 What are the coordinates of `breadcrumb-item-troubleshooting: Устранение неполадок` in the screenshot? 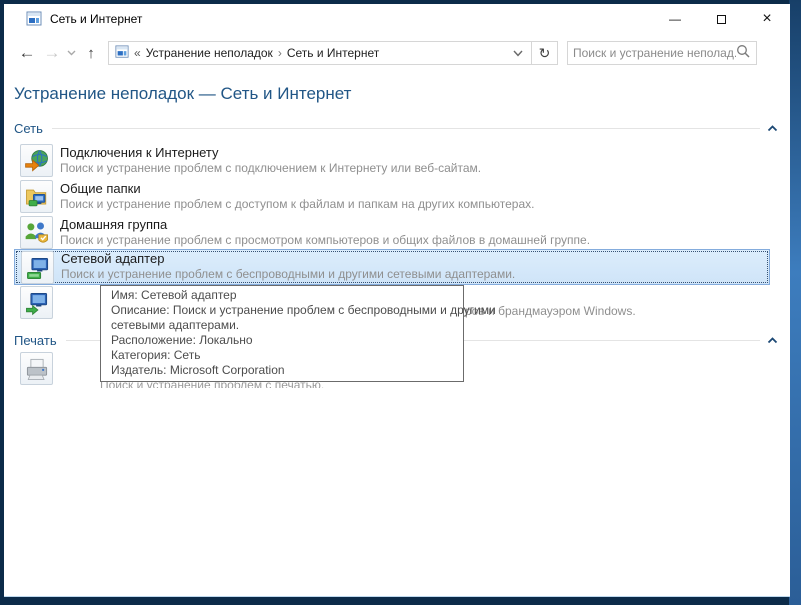 It's located at (209, 53).